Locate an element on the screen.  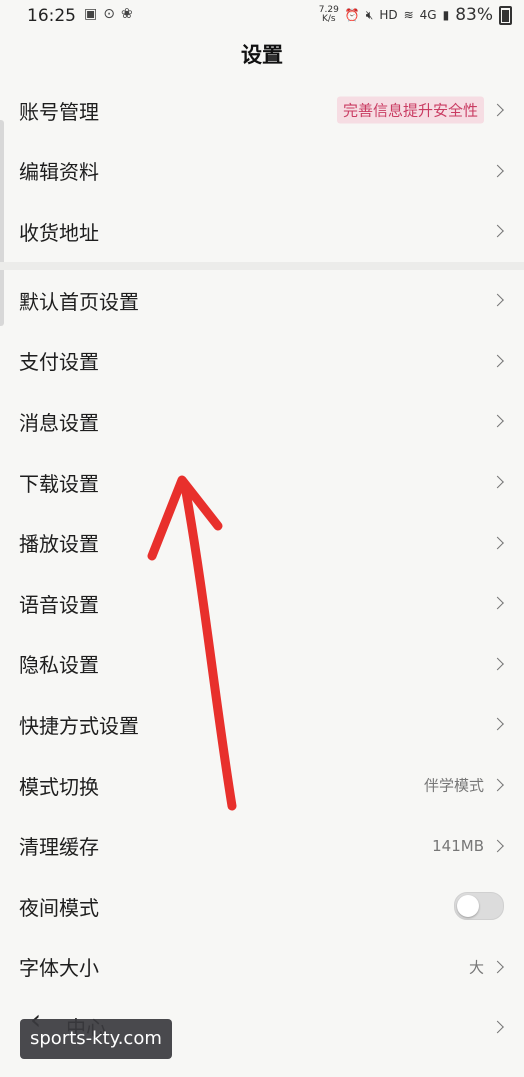
settings-row-edit-profile: 编辑资料 is located at coordinates (262, 171).